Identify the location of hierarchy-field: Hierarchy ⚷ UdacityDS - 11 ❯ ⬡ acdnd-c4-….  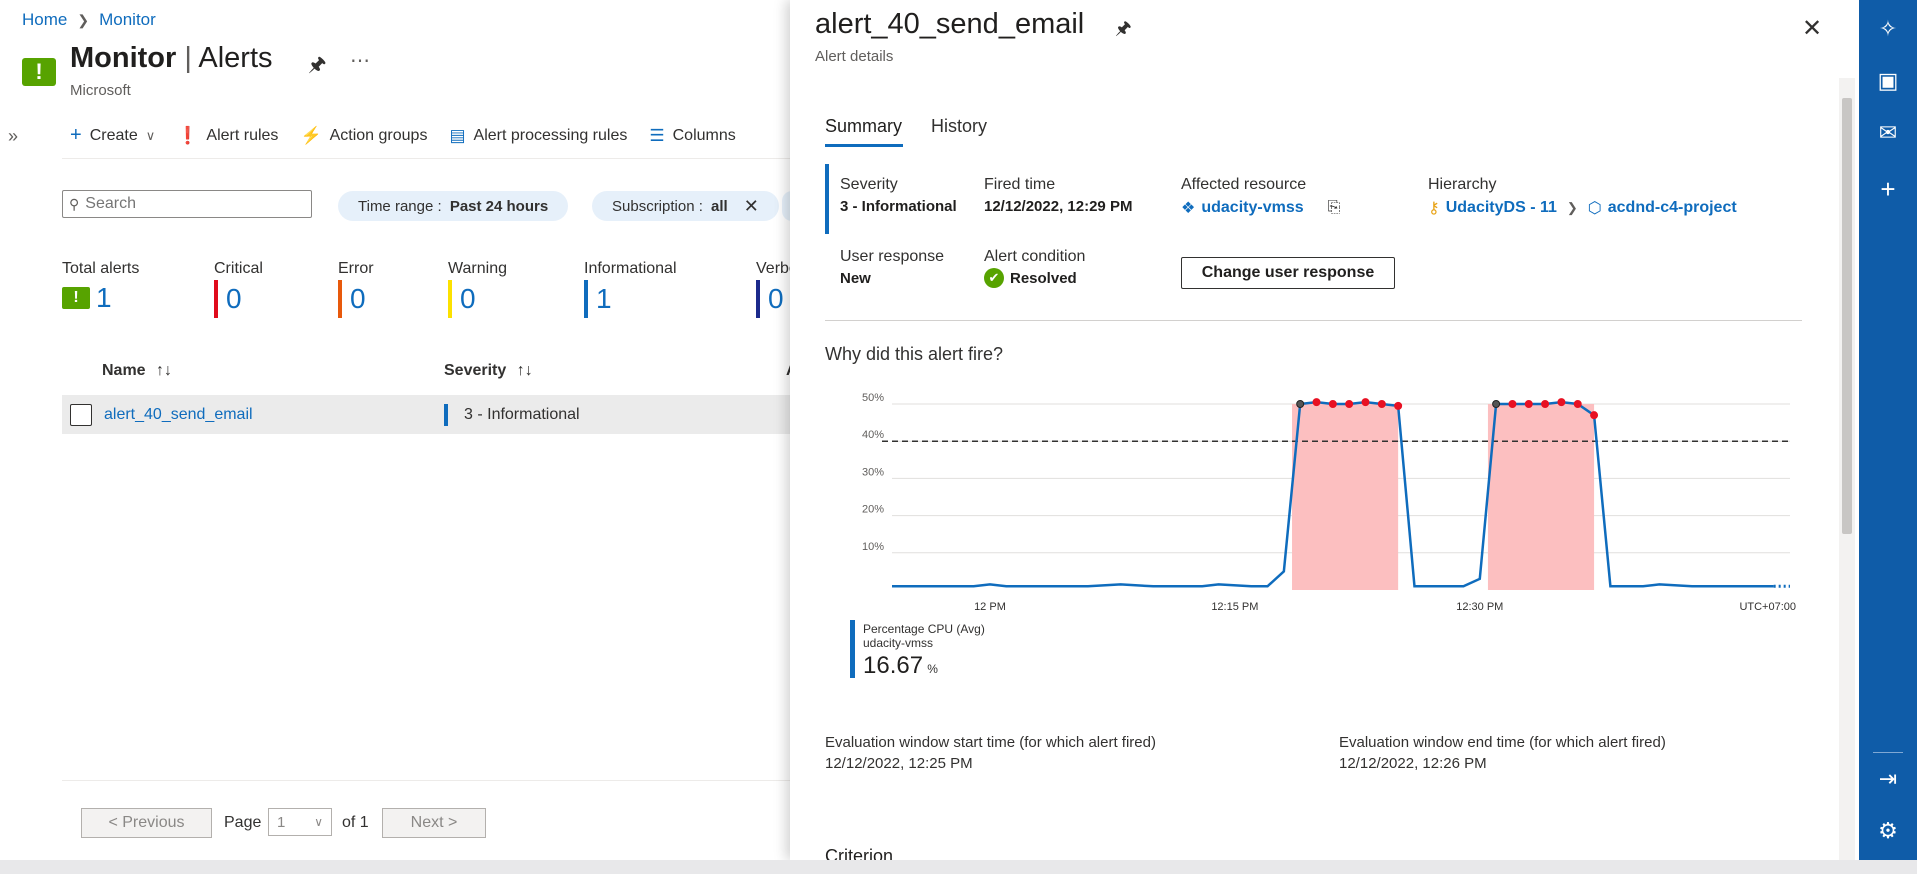
(1582, 196).